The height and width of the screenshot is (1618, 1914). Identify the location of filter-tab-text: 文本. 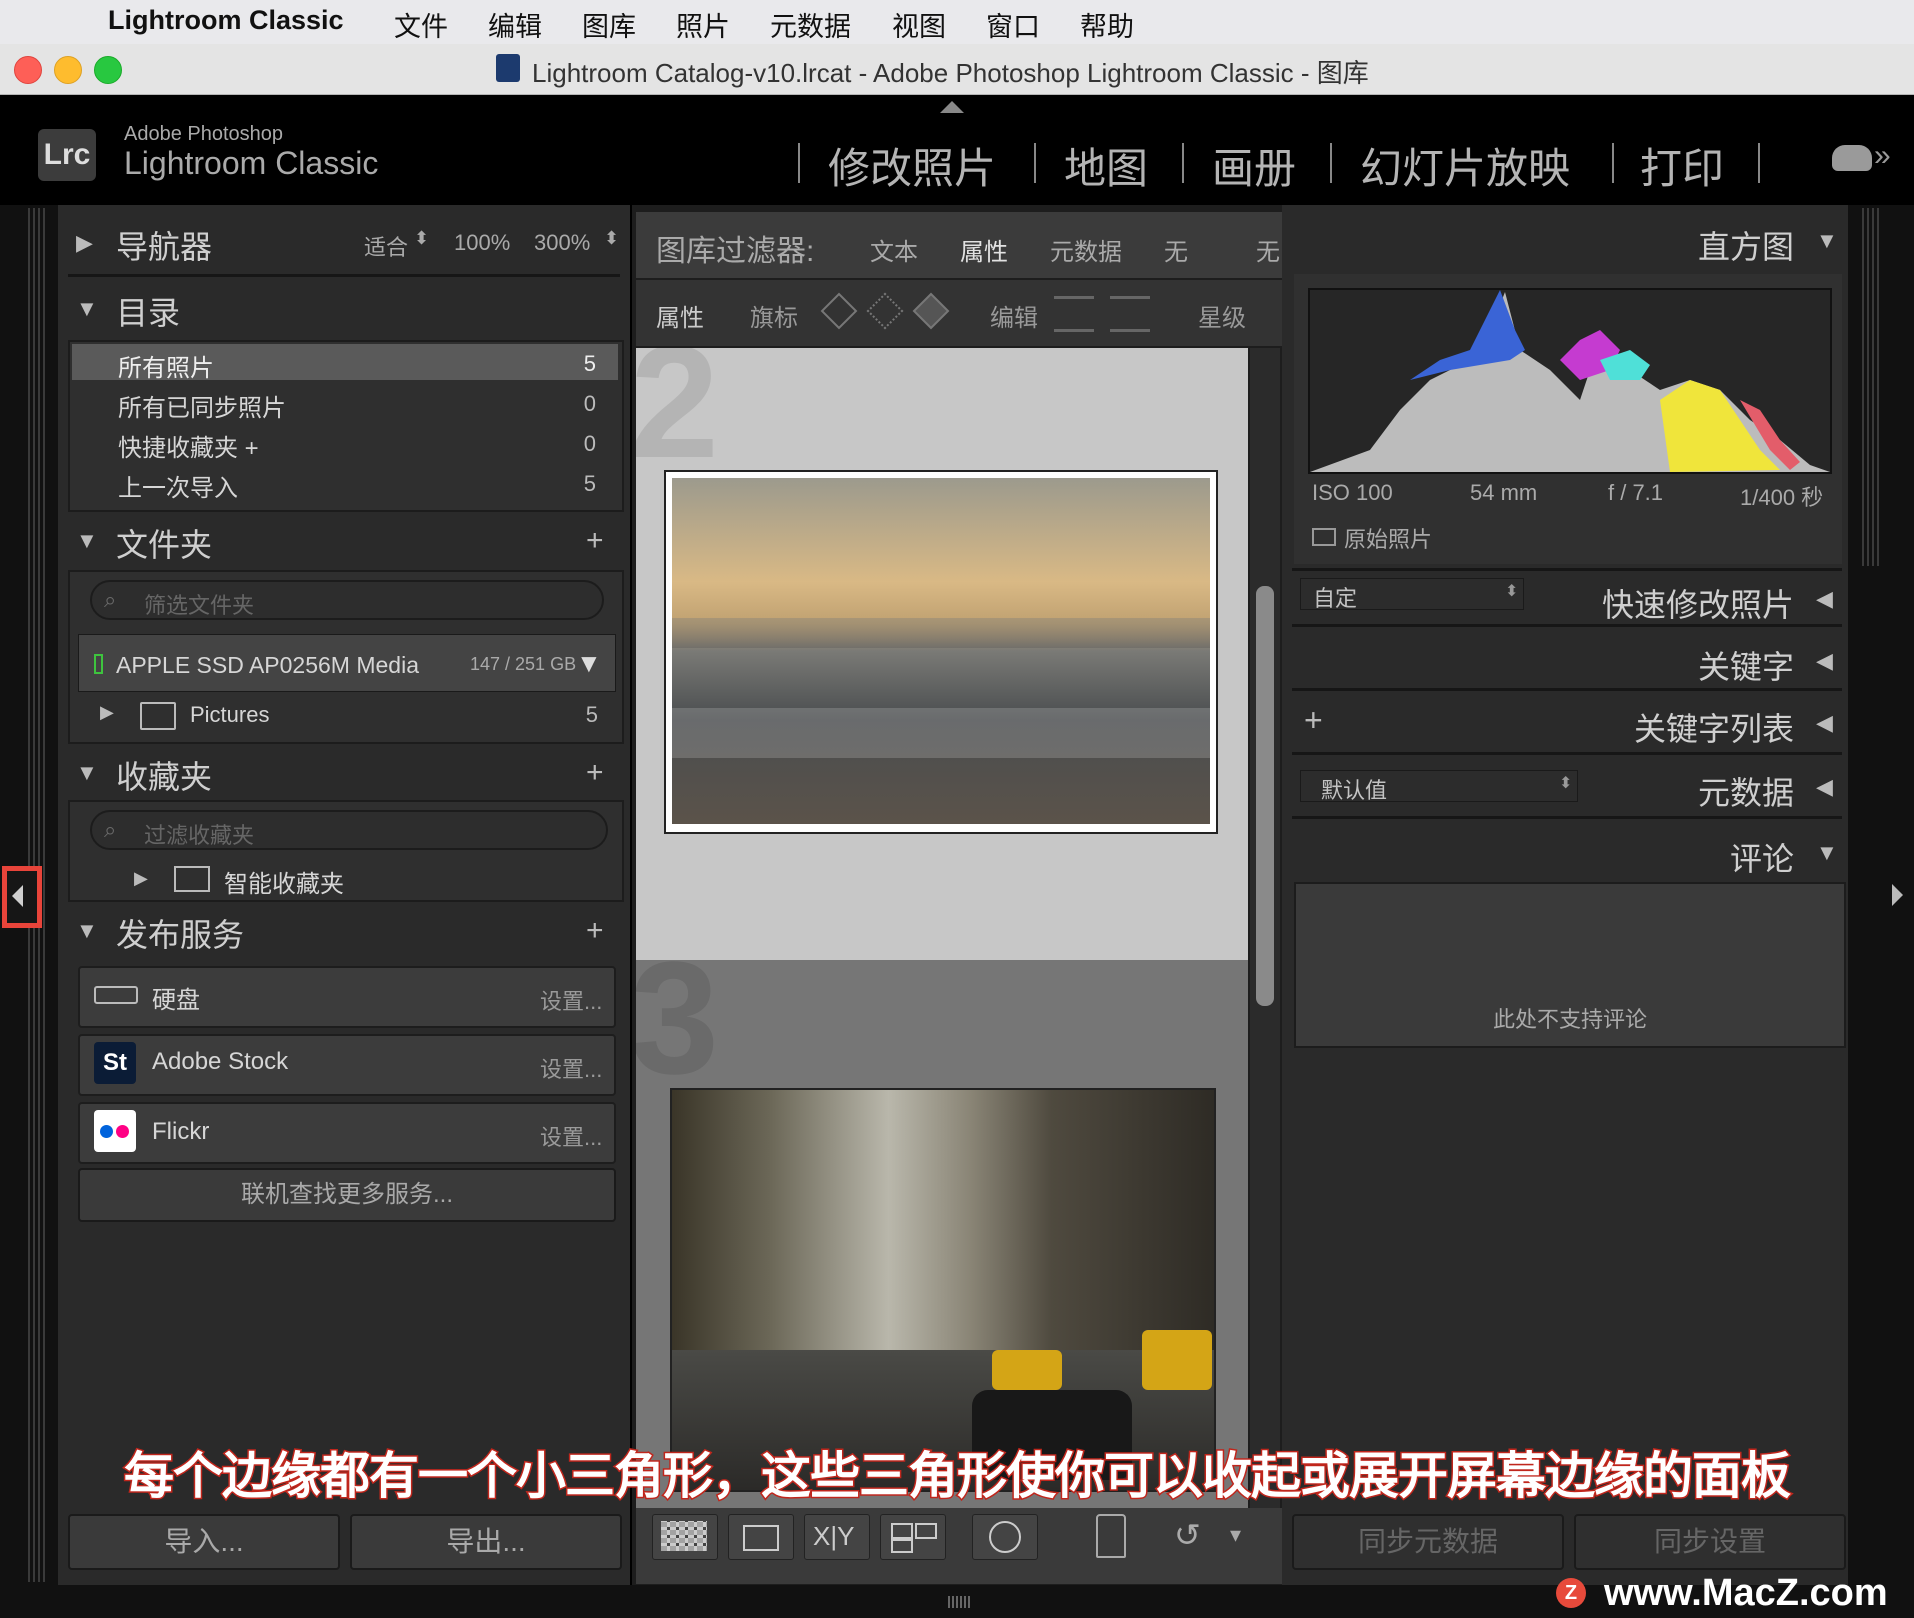
(894, 249).